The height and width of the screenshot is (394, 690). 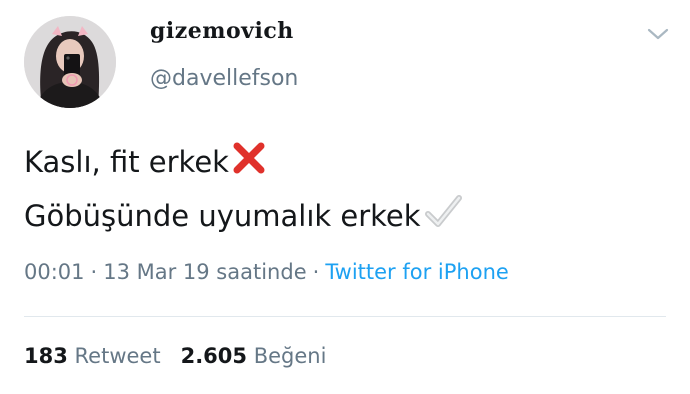 I want to click on avatar, so click(x=70, y=62).